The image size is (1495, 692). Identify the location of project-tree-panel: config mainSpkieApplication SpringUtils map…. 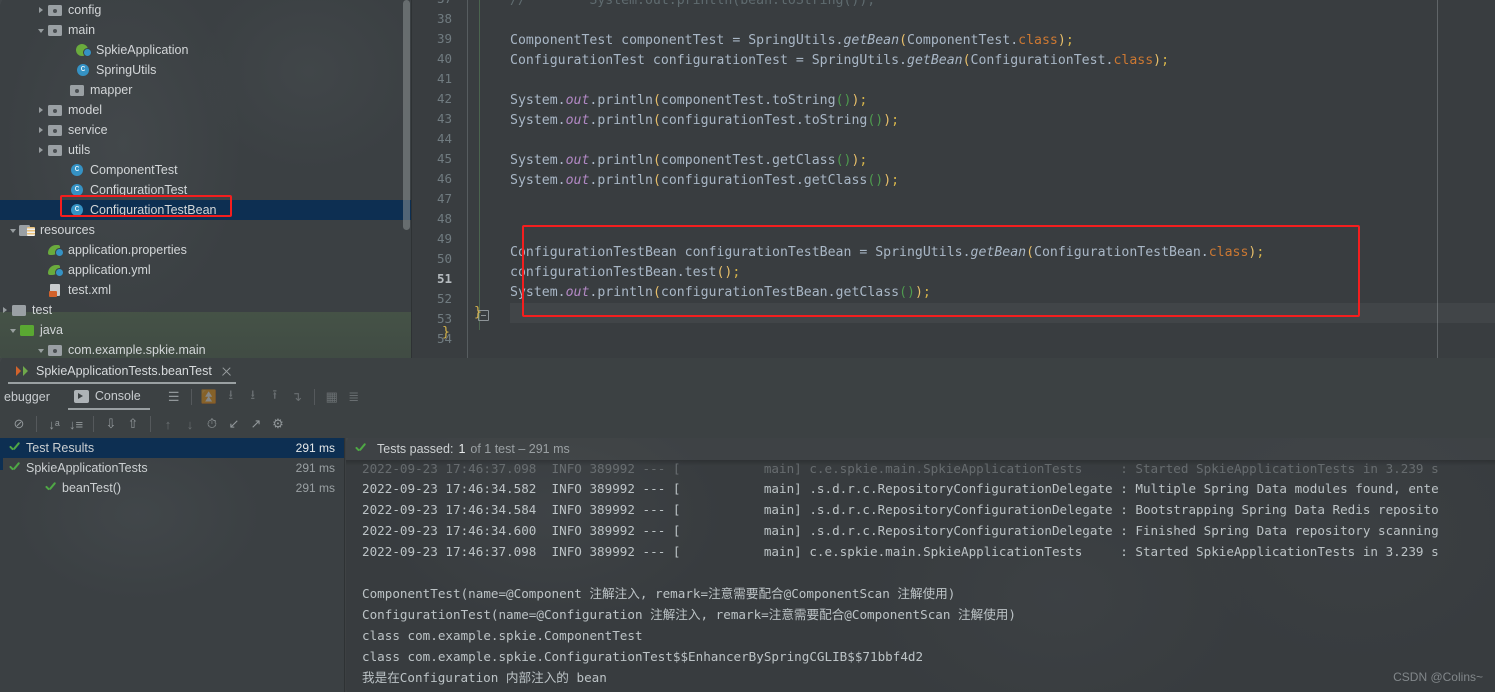
(206, 179).